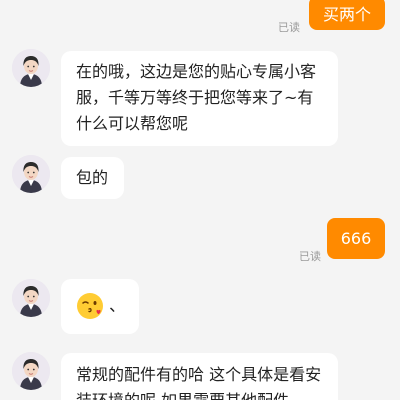 This screenshot has width=400, height=400. I want to click on incoming-message-bubble: 常规的配件有的哈 这个具体是看安装环境的呢 如果需要其他配件, so click(199, 376).